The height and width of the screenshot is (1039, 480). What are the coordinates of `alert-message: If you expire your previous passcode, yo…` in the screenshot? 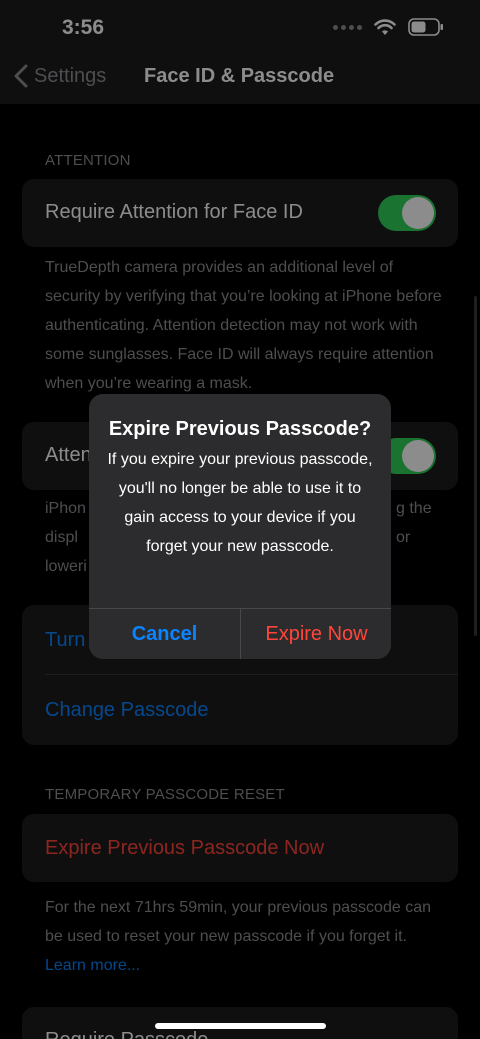 It's located at (240, 503).